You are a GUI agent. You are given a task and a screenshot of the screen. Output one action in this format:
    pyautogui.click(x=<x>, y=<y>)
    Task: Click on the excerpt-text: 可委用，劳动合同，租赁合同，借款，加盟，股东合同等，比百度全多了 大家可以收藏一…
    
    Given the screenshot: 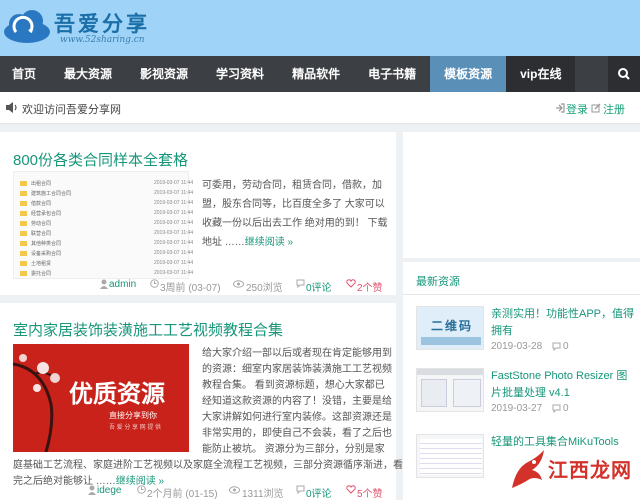 What is the action you would take?
    pyautogui.click(x=295, y=214)
    